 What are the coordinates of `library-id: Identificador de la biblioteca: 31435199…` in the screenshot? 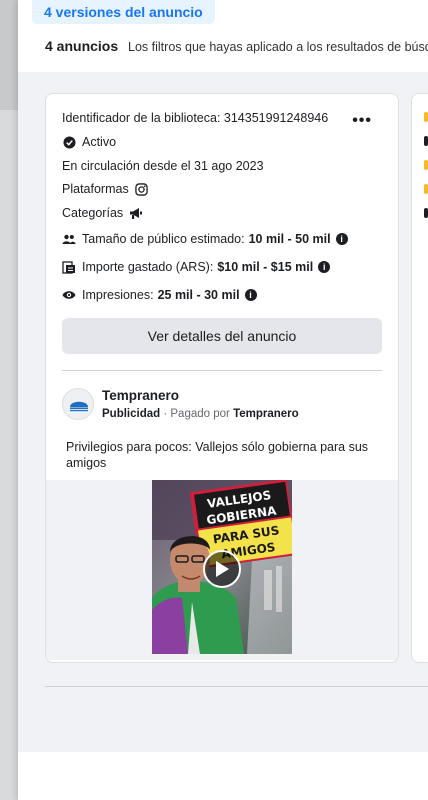 It's located at (195, 118).